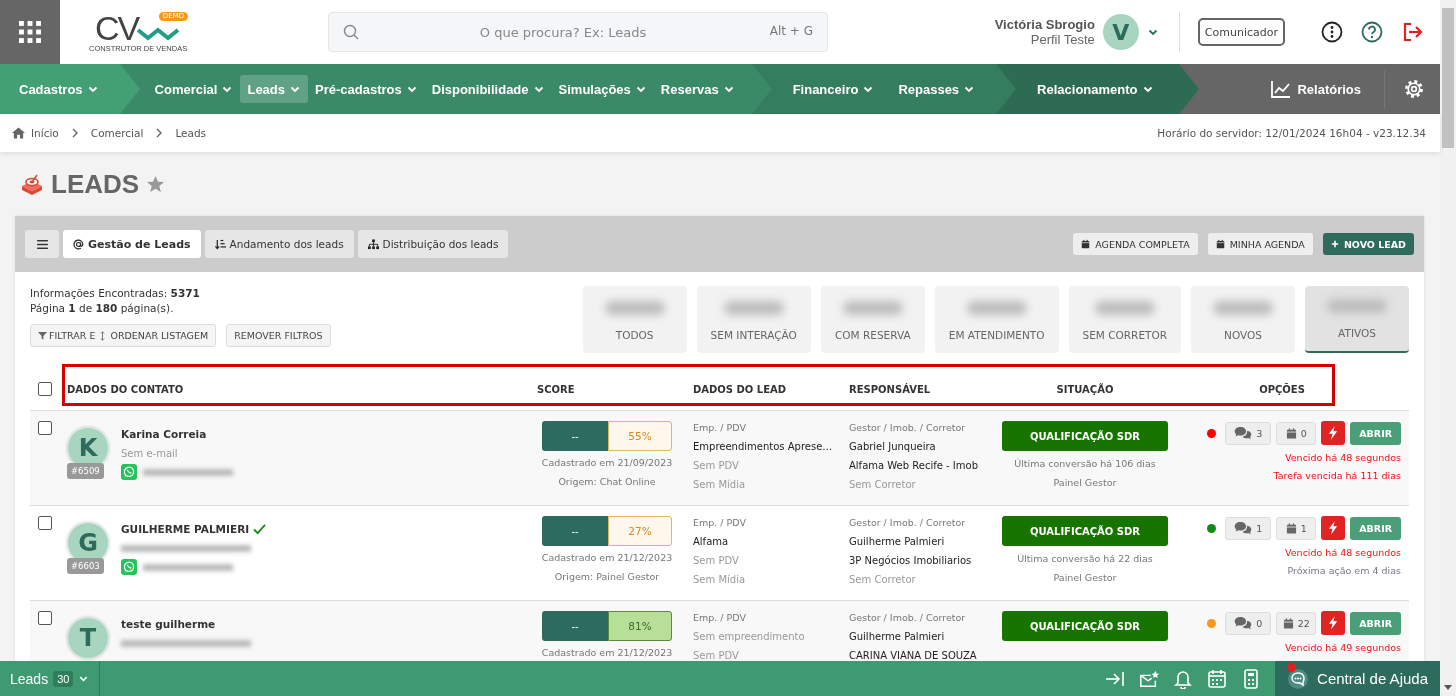  What do you see at coordinates (833, 89) in the screenshot?
I see `nav-menu-item: Financeiro` at bounding box center [833, 89].